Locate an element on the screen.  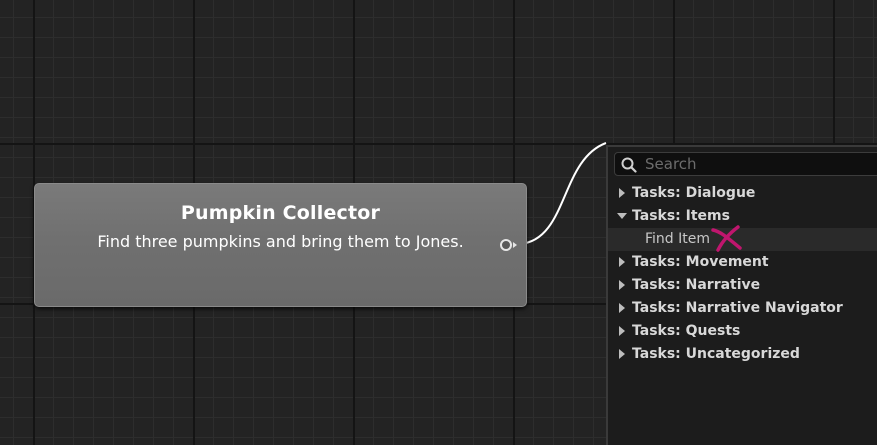
category-tasks-dialogue: Tasks: Dialogue is located at coordinates (742, 193).